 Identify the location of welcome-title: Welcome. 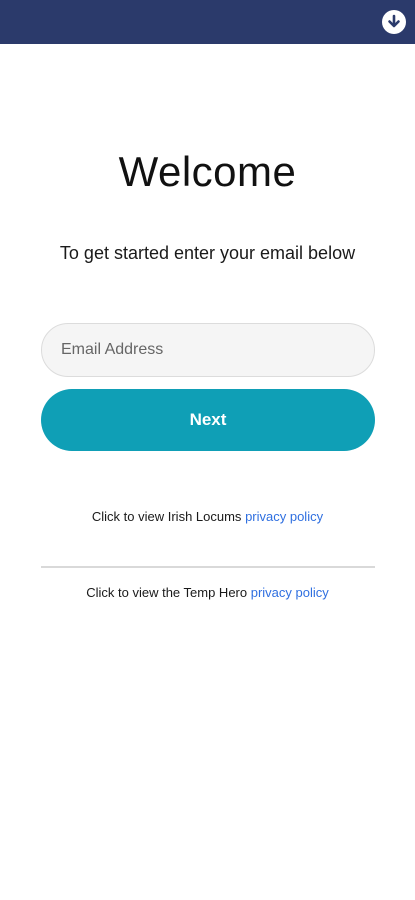
(207, 171).